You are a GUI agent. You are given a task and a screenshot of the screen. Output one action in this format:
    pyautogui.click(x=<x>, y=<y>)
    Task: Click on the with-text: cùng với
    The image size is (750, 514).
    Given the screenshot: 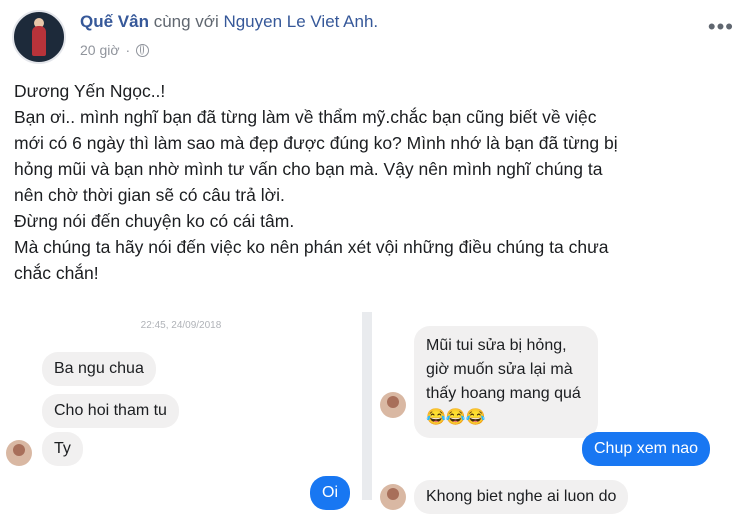 What is the action you would take?
    pyautogui.click(x=186, y=21)
    